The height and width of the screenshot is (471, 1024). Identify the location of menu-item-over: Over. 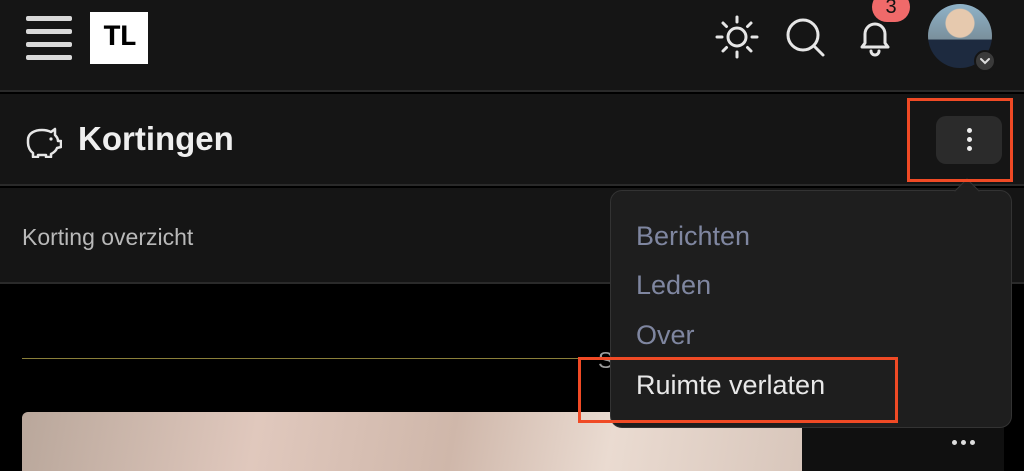
(665, 335).